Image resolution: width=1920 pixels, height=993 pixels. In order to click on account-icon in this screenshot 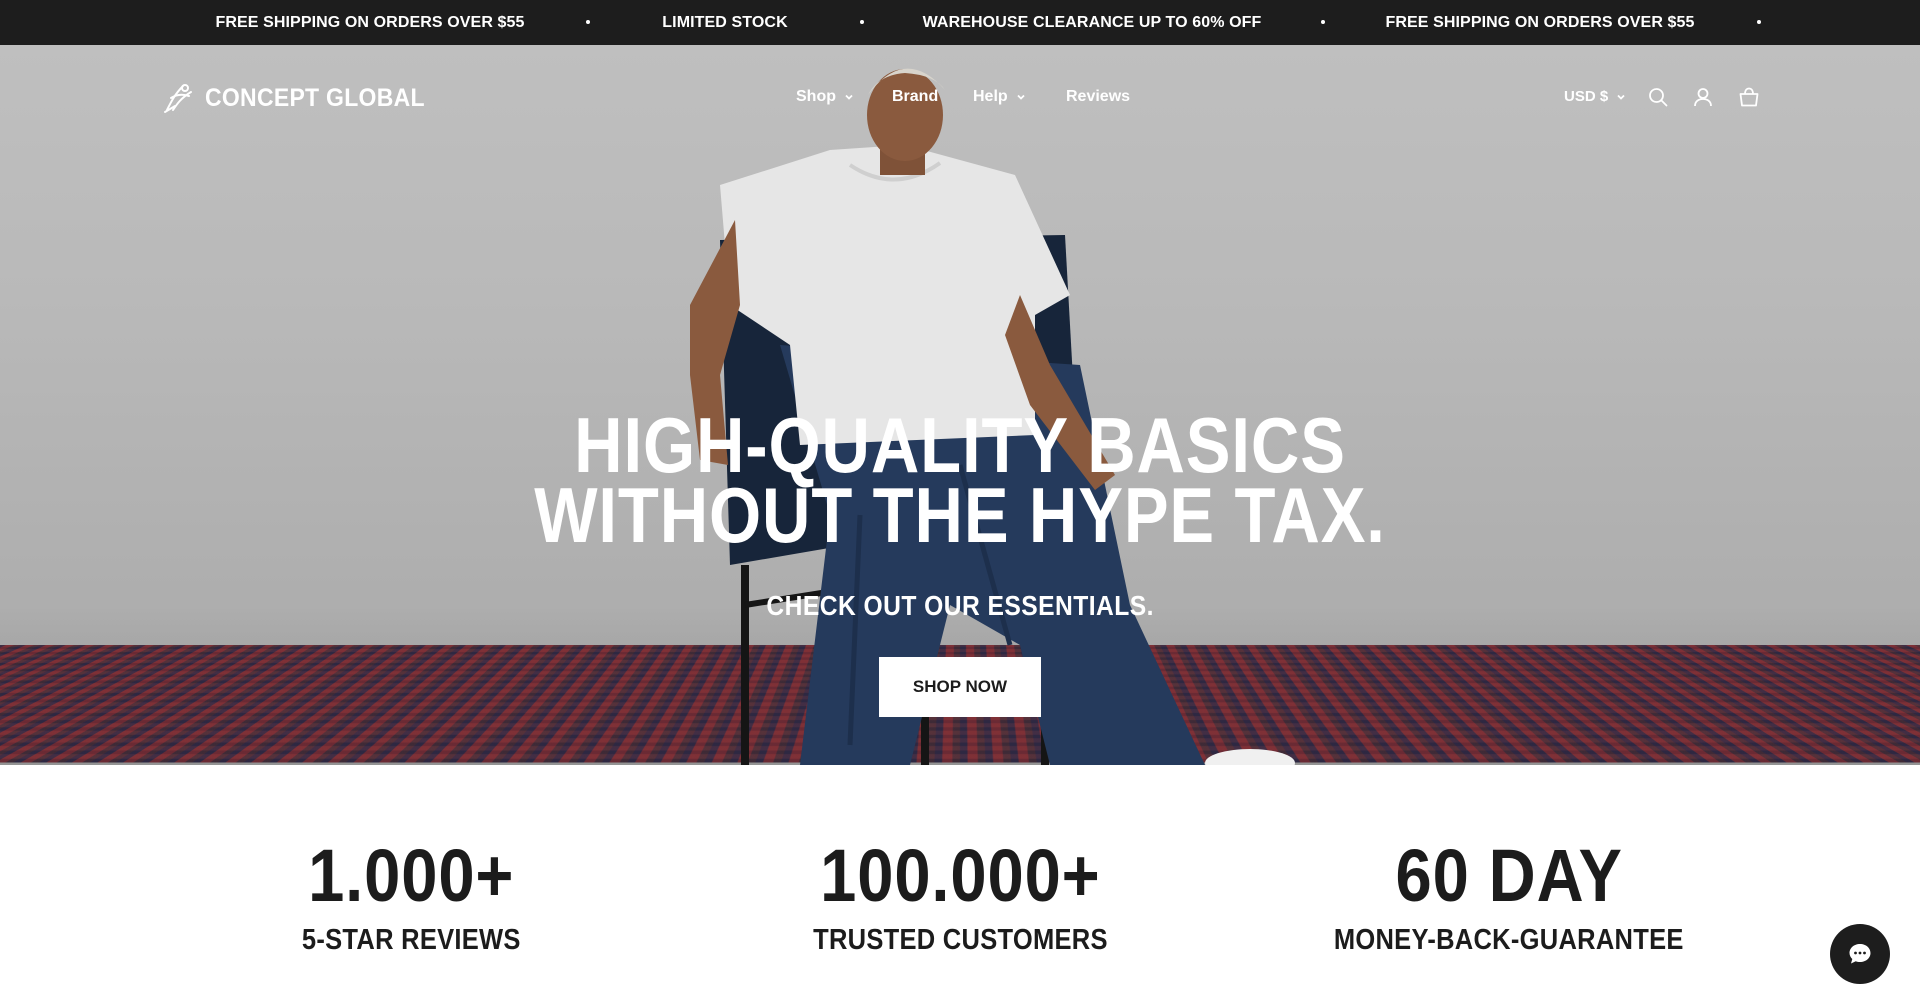, I will do `click(1703, 97)`.